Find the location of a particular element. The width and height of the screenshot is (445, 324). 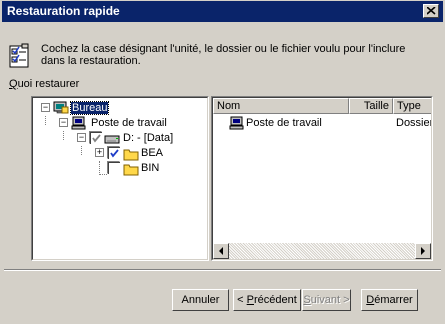

tree-node-label: Bureau is located at coordinates (89, 108).